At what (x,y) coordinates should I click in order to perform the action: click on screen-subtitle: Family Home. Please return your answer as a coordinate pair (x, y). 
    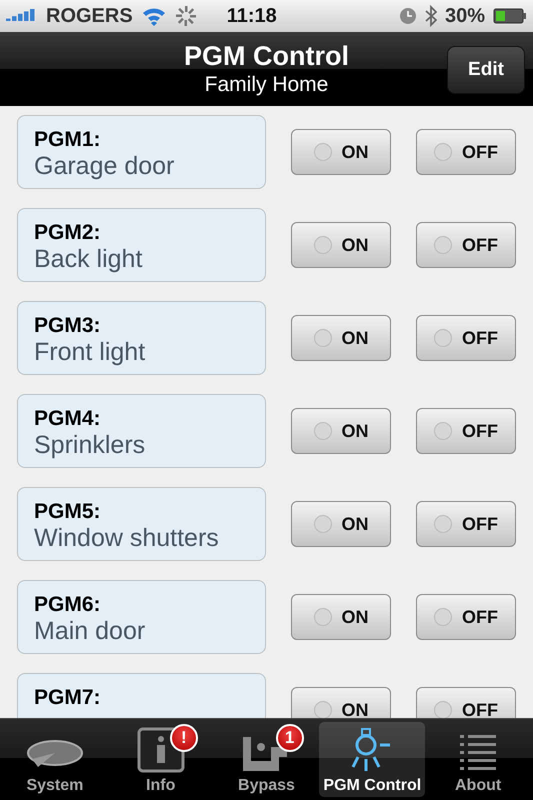
    Looking at the image, I should click on (266, 85).